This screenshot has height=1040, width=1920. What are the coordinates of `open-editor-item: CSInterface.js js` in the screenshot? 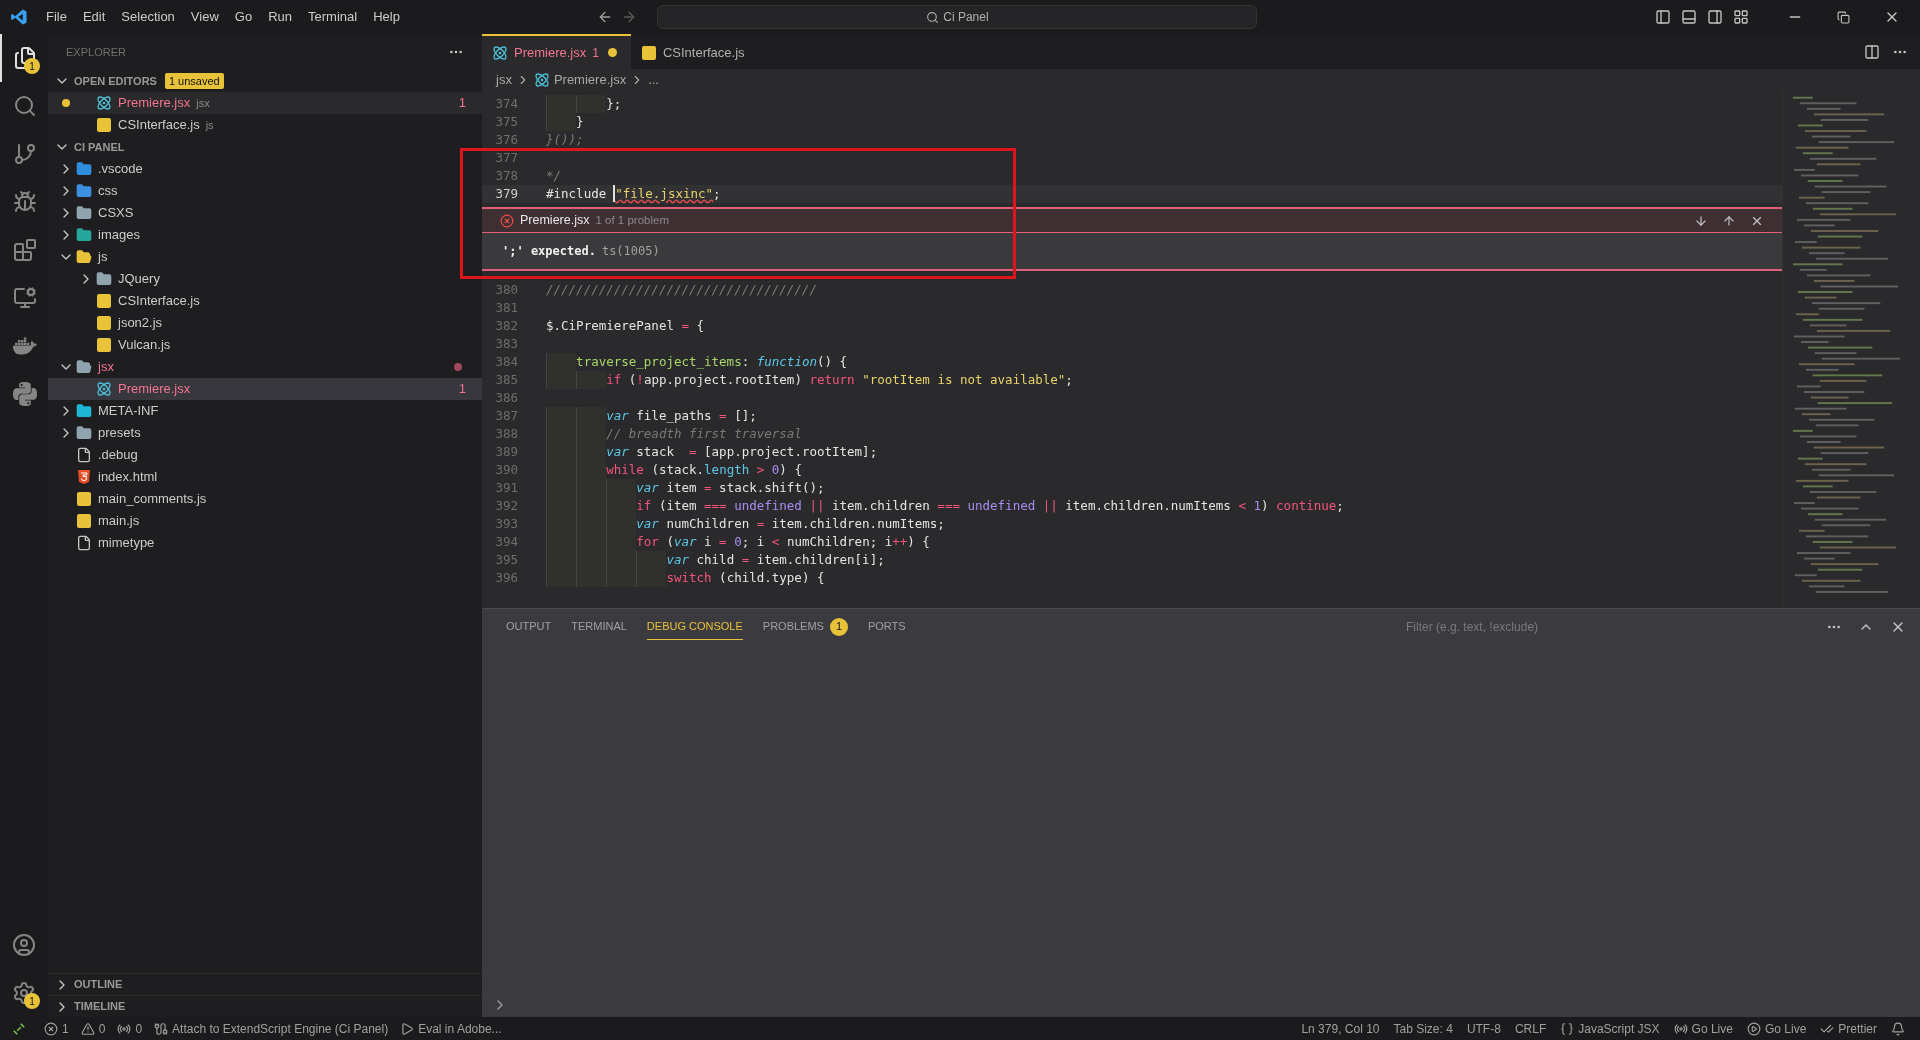 It's located at (265, 125).